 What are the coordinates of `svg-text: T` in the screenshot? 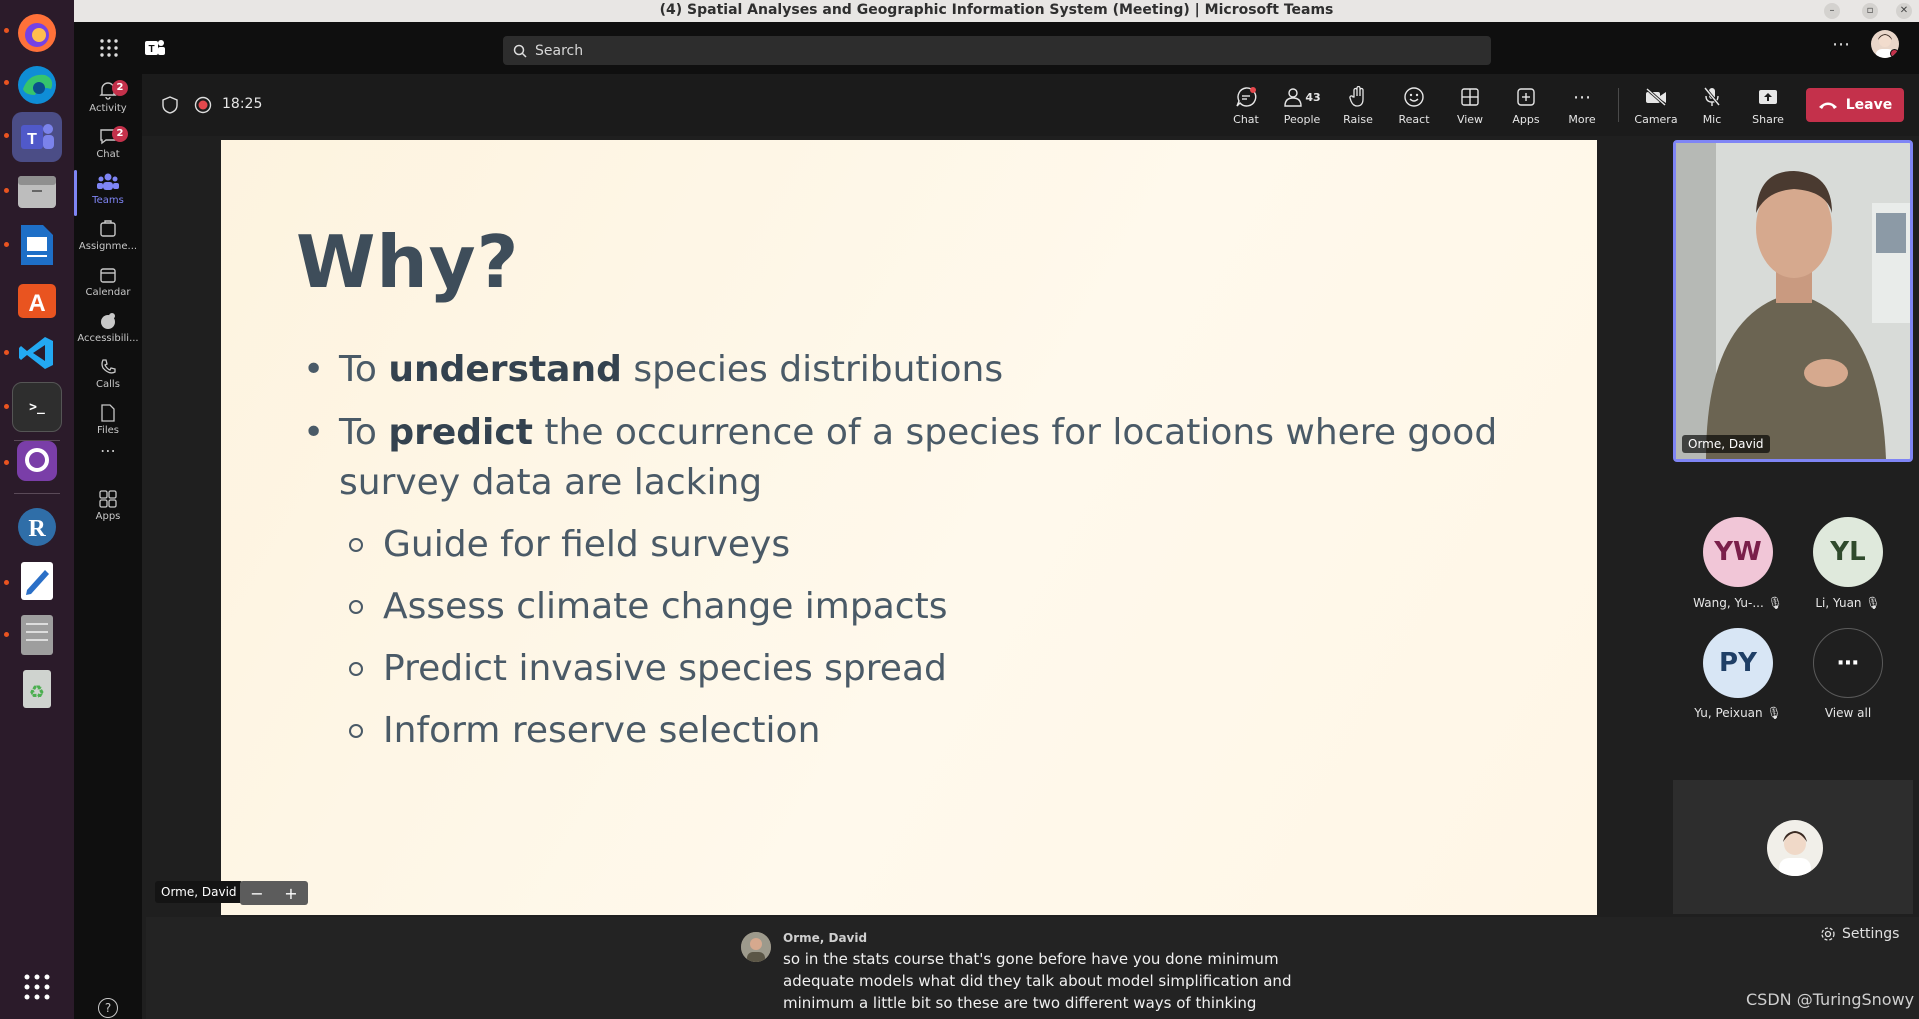 It's located at (32, 139).